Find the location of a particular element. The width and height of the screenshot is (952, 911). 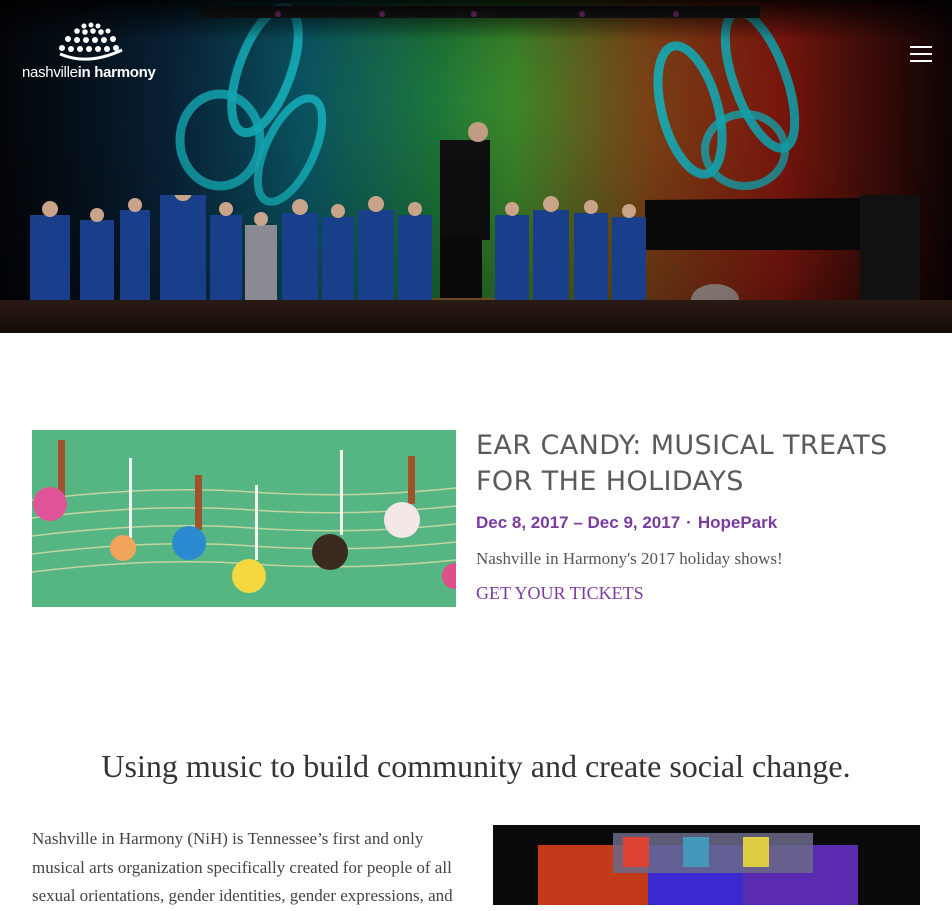

stage-flags-graphic is located at coordinates (706, 865).